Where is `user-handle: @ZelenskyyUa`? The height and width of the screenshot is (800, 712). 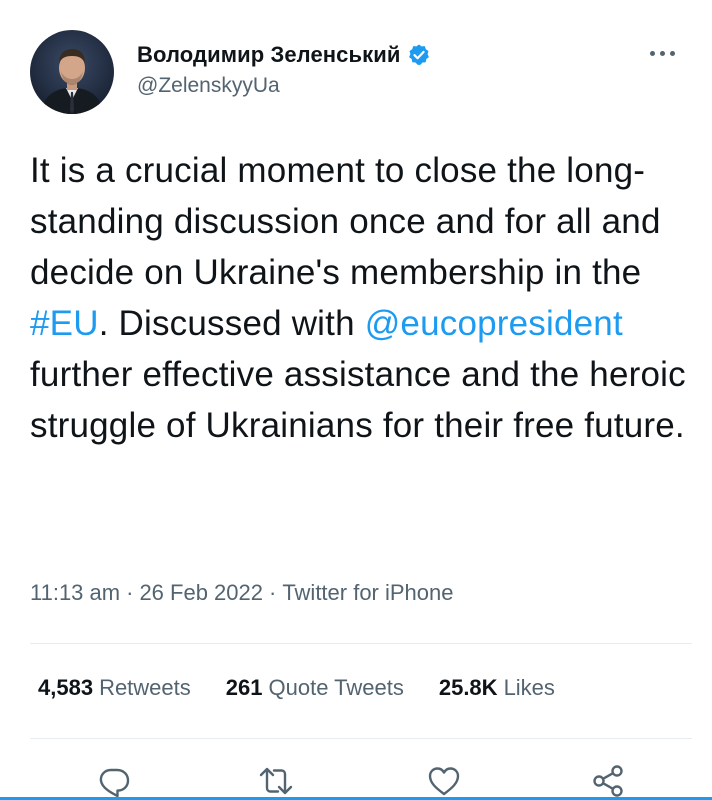 user-handle: @ZelenskyyUa is located at coordinates (284, 86).